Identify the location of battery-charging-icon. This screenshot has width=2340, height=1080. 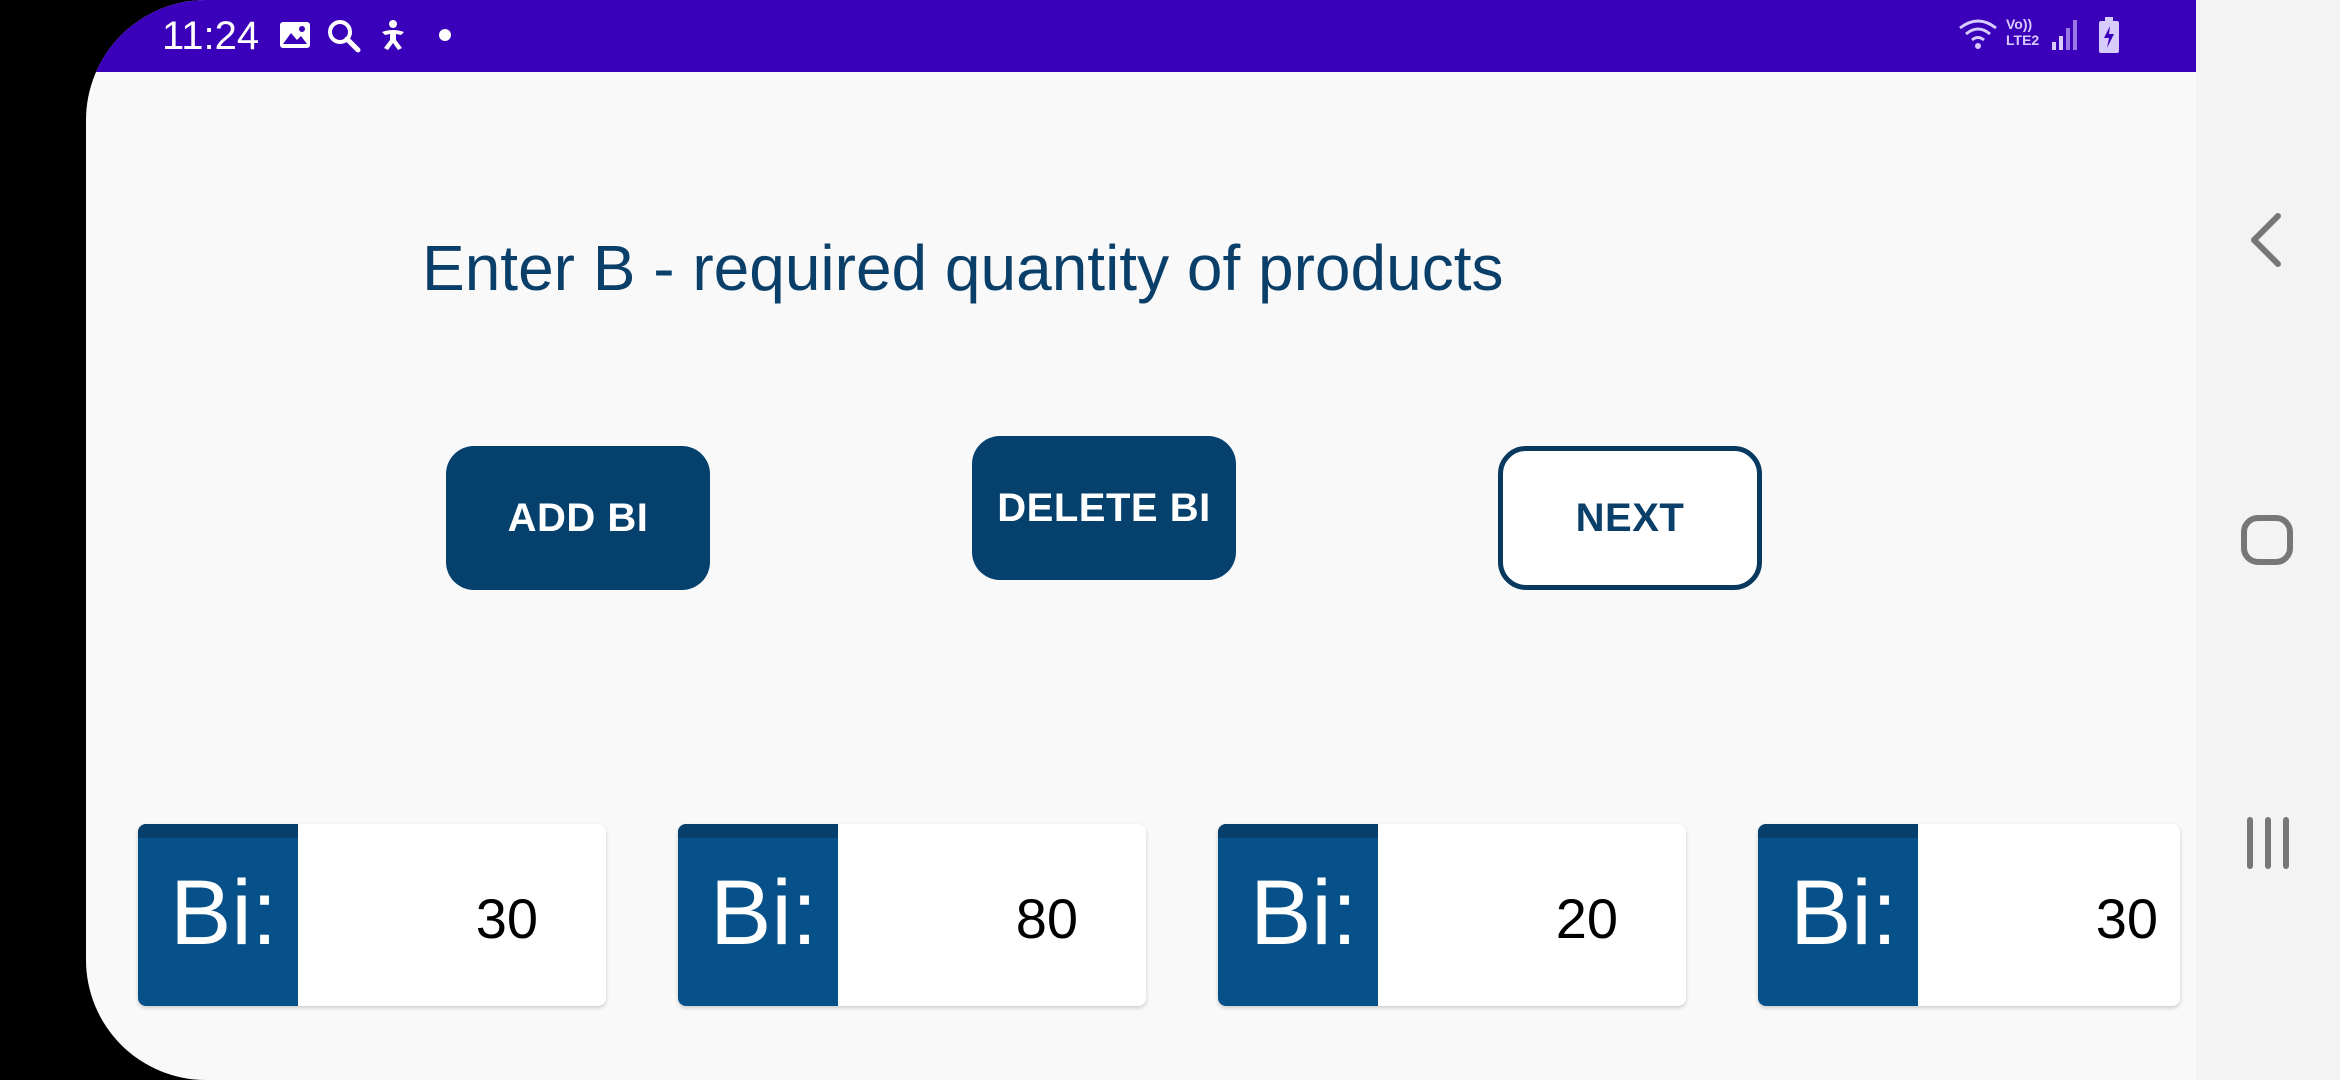
(2109, 37).